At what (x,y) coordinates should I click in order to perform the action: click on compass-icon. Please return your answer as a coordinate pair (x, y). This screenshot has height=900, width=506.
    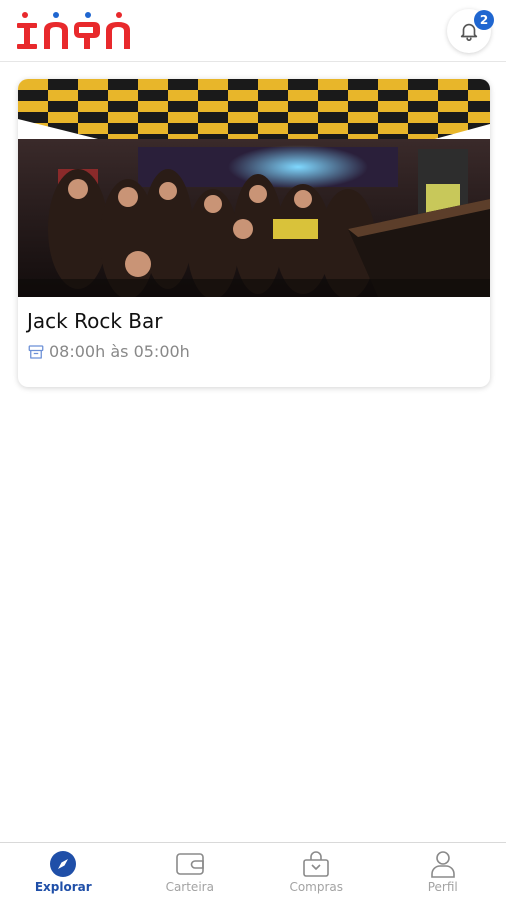
    Looking at the image, I should click on (63, 864).